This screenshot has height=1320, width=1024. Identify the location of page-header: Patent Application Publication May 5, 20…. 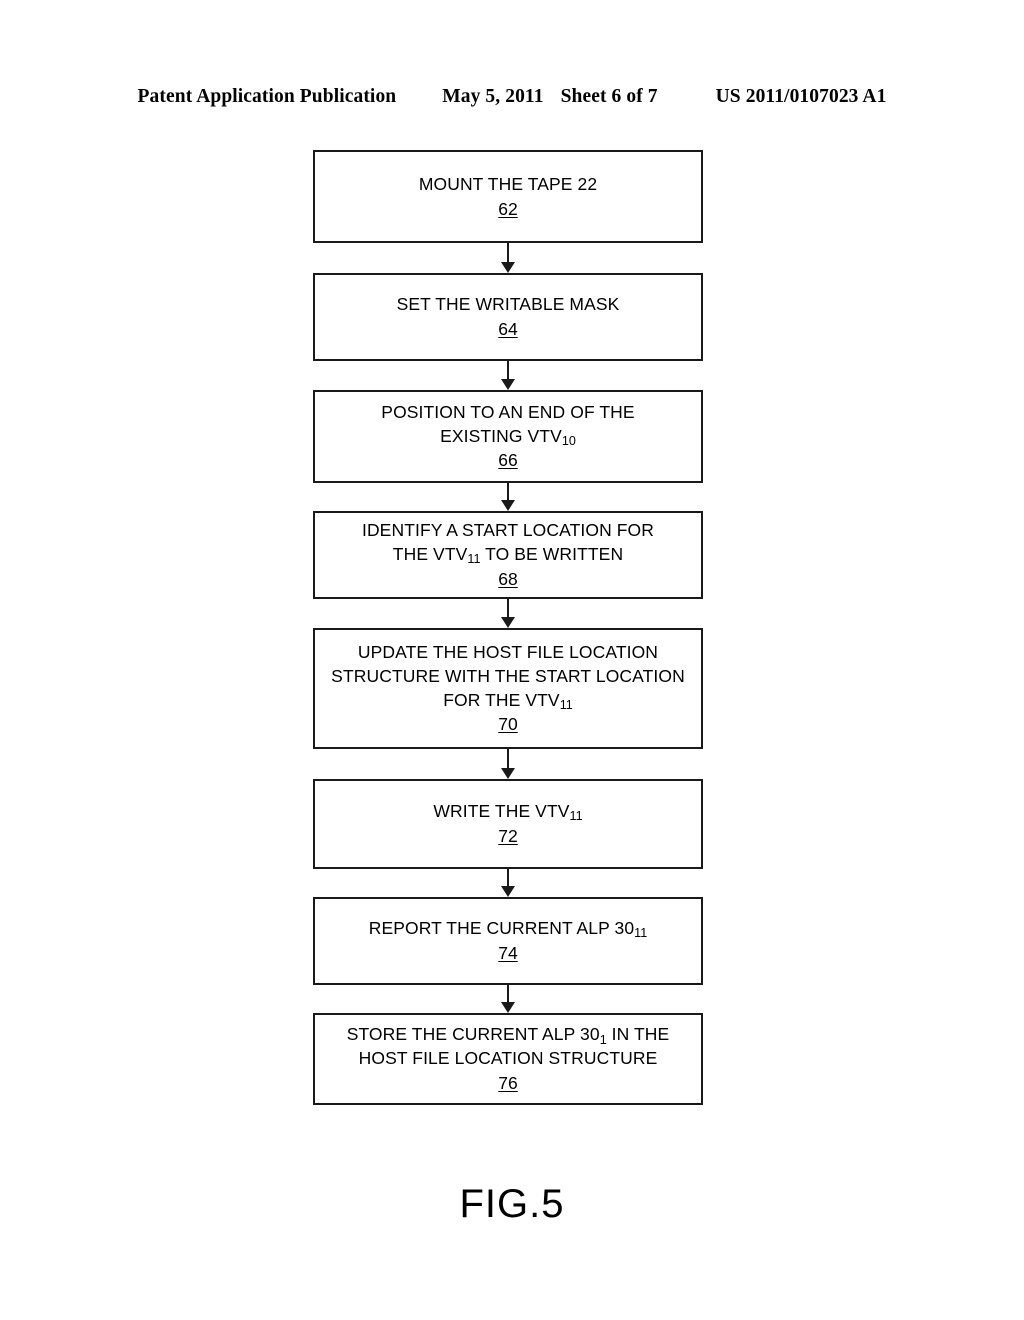
(512, 97).